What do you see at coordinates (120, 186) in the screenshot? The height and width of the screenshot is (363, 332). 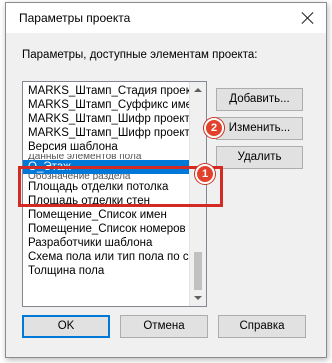 I see `selection-highlight-frame` at bounding box center [120, 186].